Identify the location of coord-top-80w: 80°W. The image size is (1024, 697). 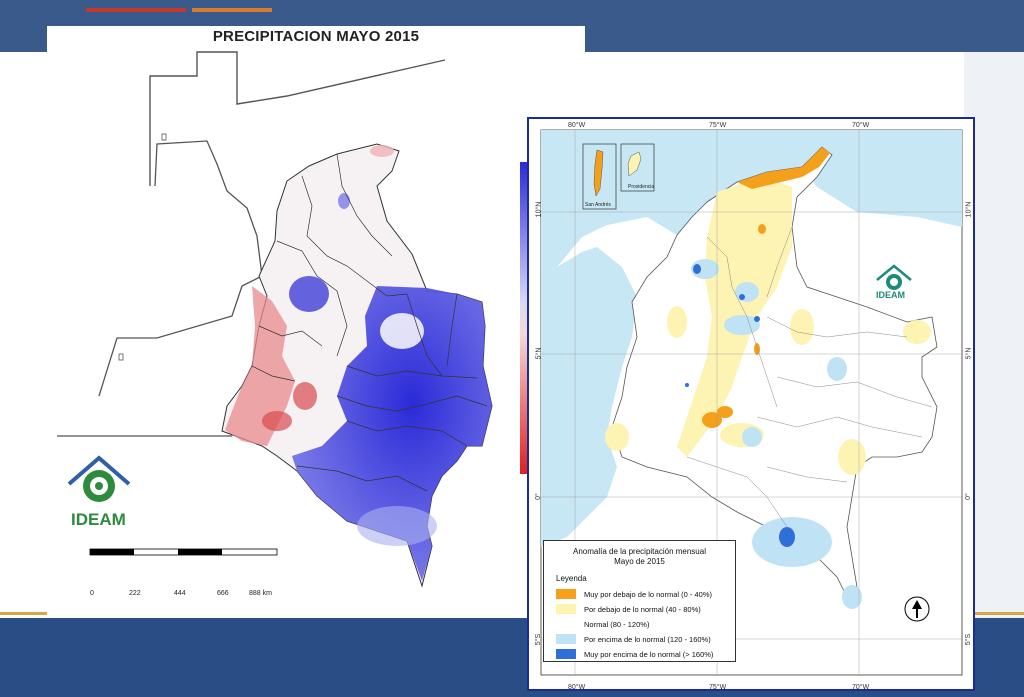
(577, 125).